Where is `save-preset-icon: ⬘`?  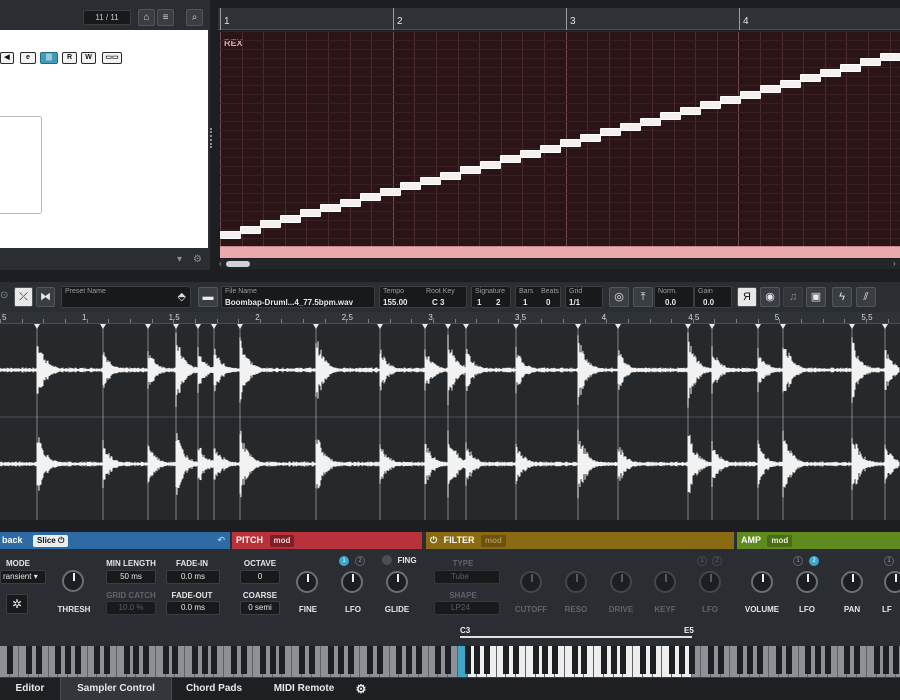
save-preset-icon: ⬘ is located at coordinates (182, 296).